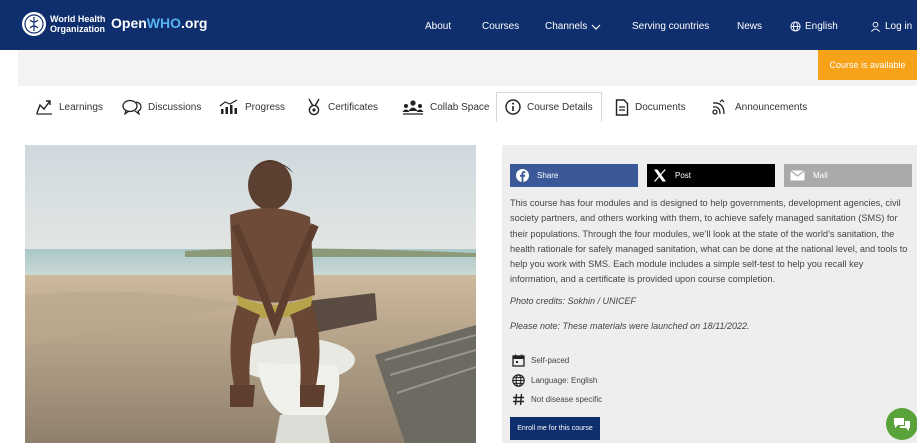 The image size is (917, 443). I want to click on tab-certificates: Certificates, so click(342, 107).